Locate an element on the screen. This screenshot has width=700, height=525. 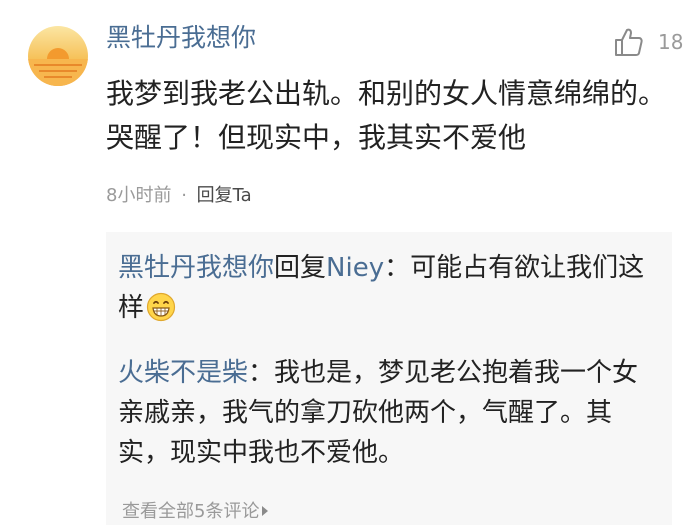
avatar is located at coordinates (58, 56).